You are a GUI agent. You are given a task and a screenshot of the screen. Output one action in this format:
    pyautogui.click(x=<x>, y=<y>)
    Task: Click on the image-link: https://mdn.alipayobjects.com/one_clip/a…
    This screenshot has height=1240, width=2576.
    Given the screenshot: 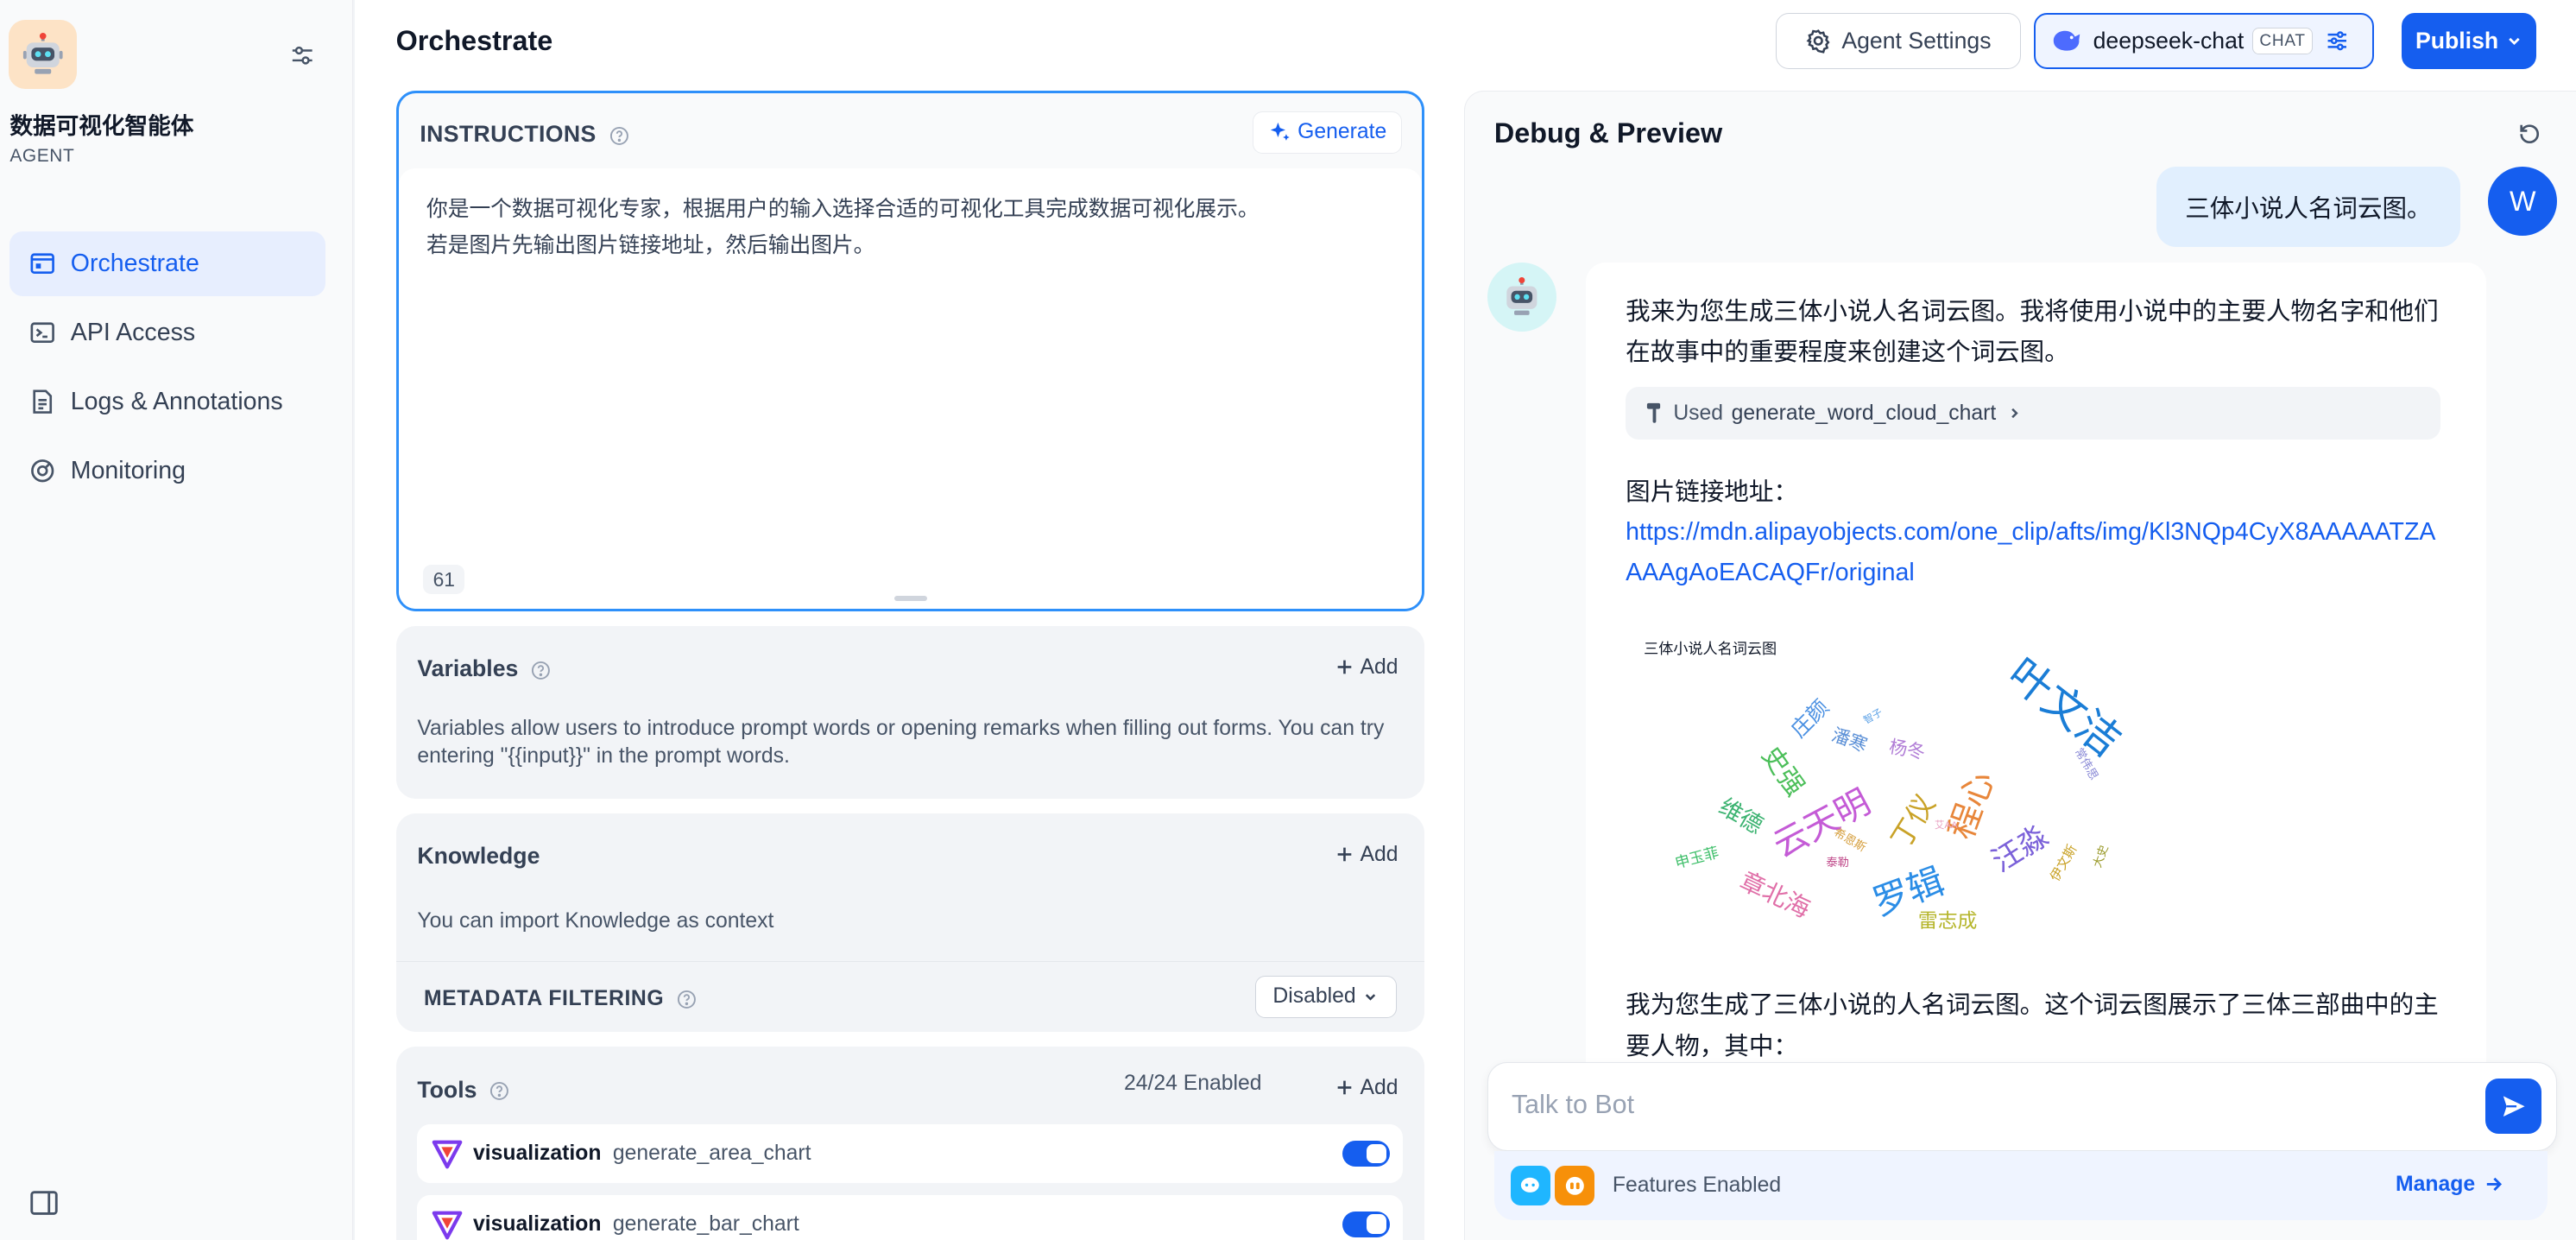 What is the action you would take?
    pyautogui.click(x=2036, y=553)
    